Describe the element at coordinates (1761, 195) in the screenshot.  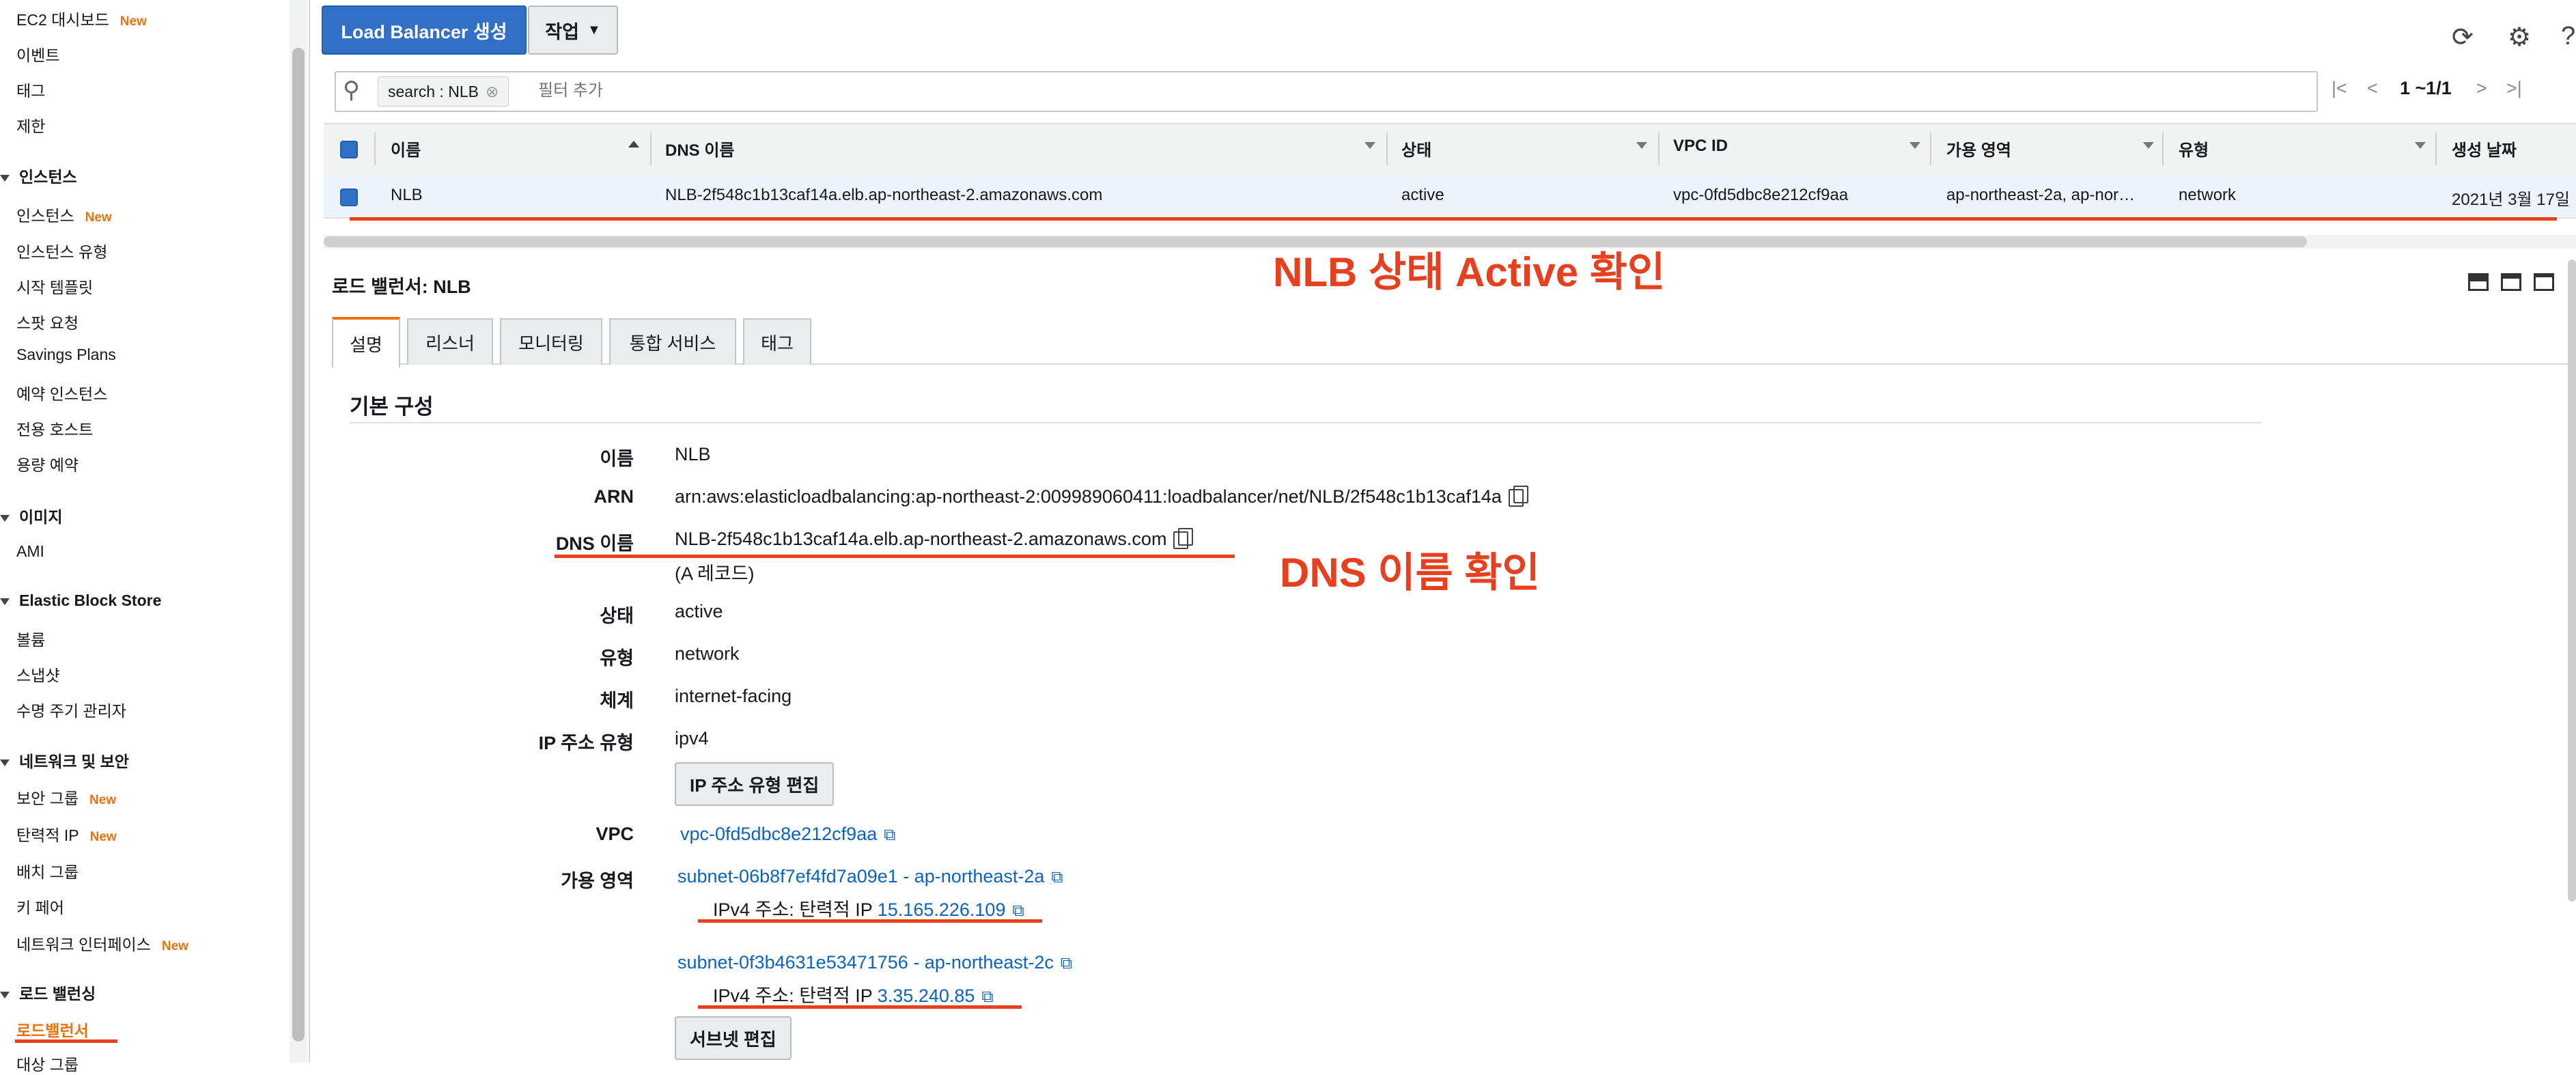
I see `cell-vpc: vpc-0fd5dbc8e212cf9aa` at that location.